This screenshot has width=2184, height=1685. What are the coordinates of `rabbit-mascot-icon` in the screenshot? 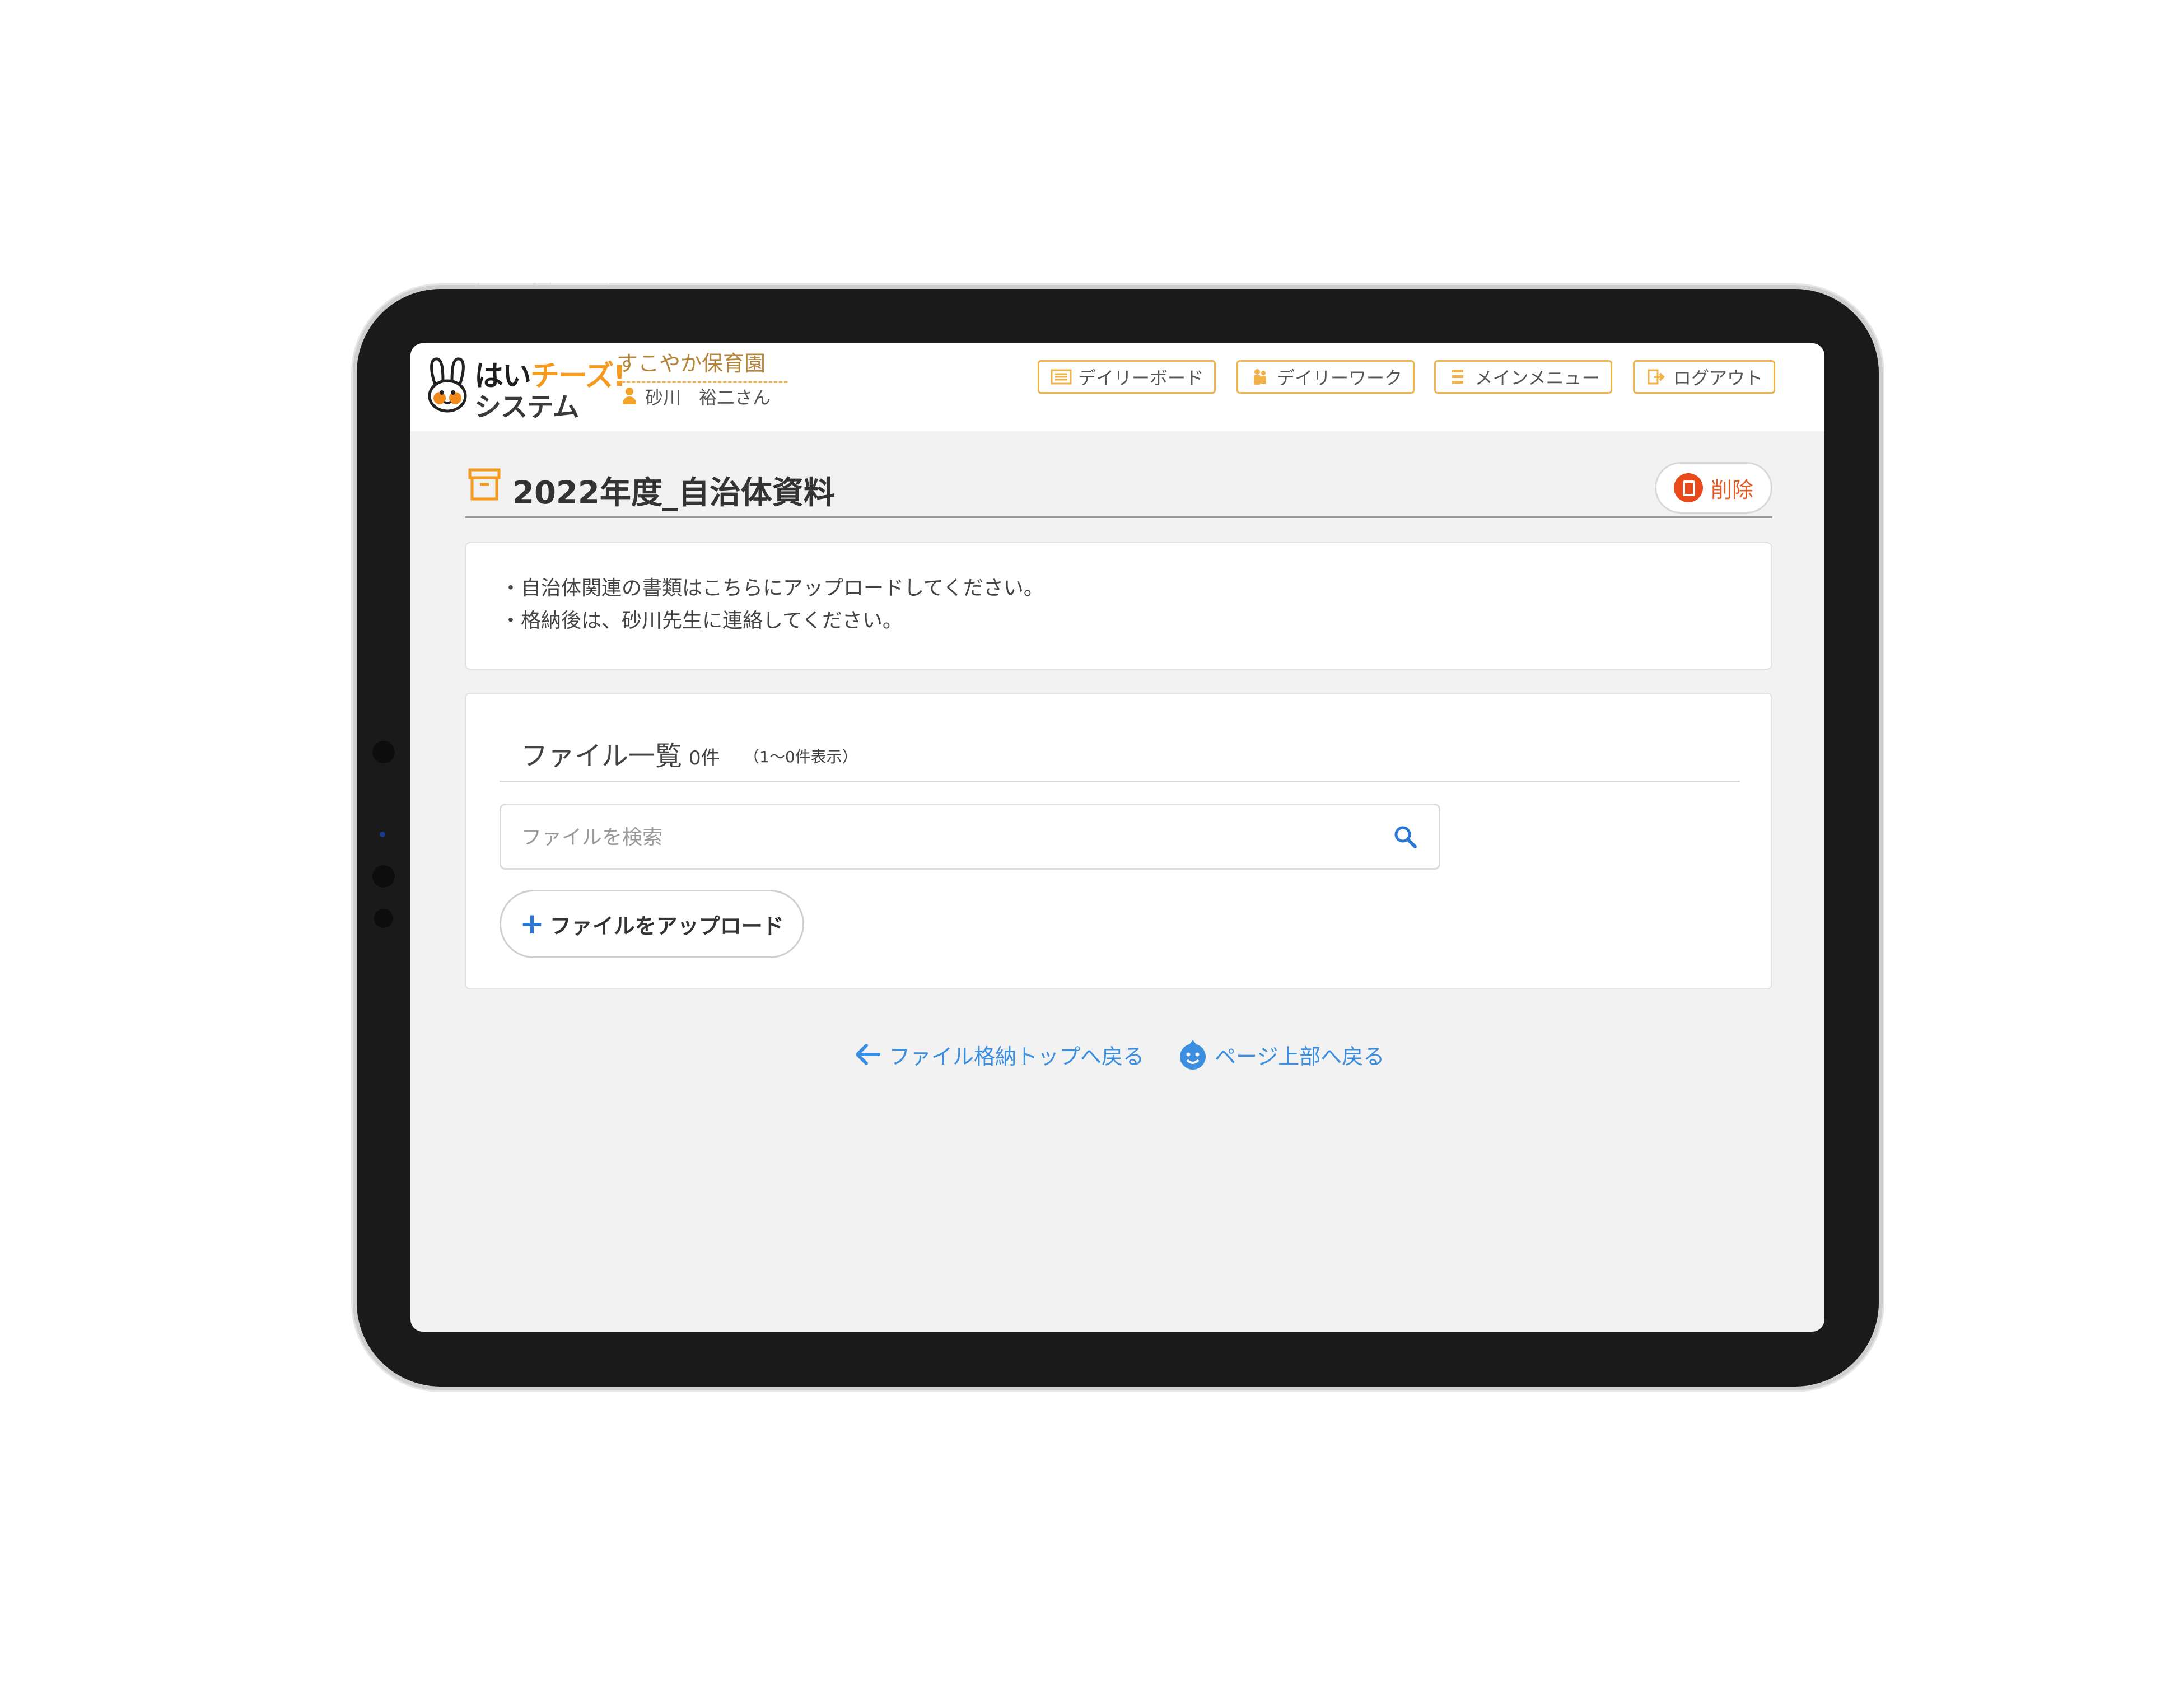 It's located at (448, 385).